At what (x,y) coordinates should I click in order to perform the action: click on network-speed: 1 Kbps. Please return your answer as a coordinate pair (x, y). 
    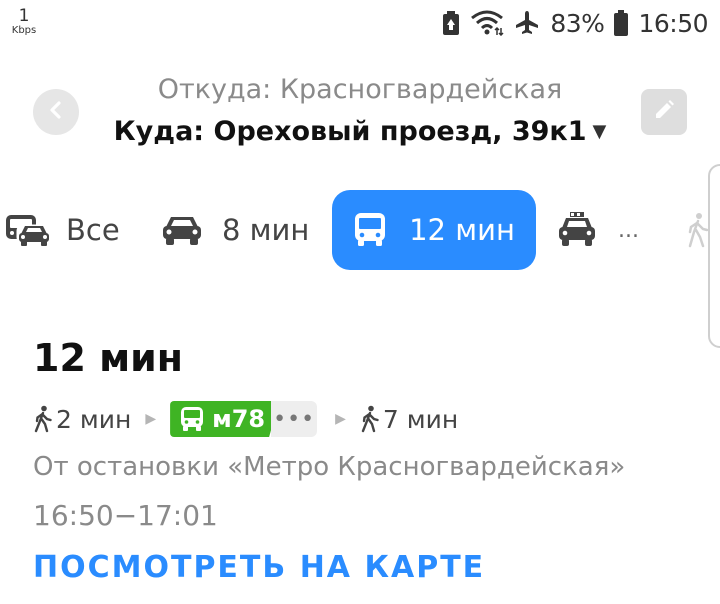
    Looking at the image, I should click on (24, 22).